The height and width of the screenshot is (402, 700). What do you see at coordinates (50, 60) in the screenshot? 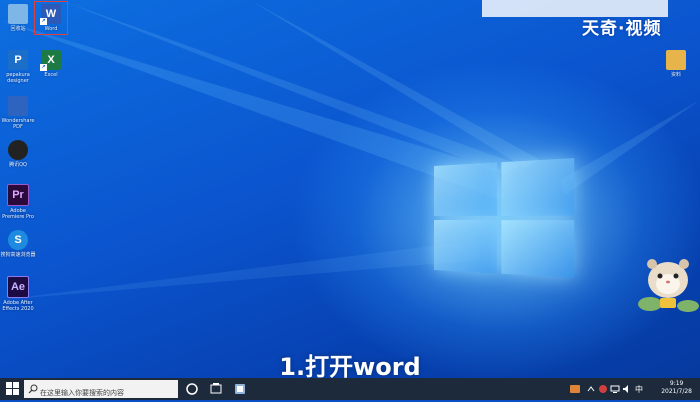
I see `excel-icon: X ↗` at bounding box center [50, 60].